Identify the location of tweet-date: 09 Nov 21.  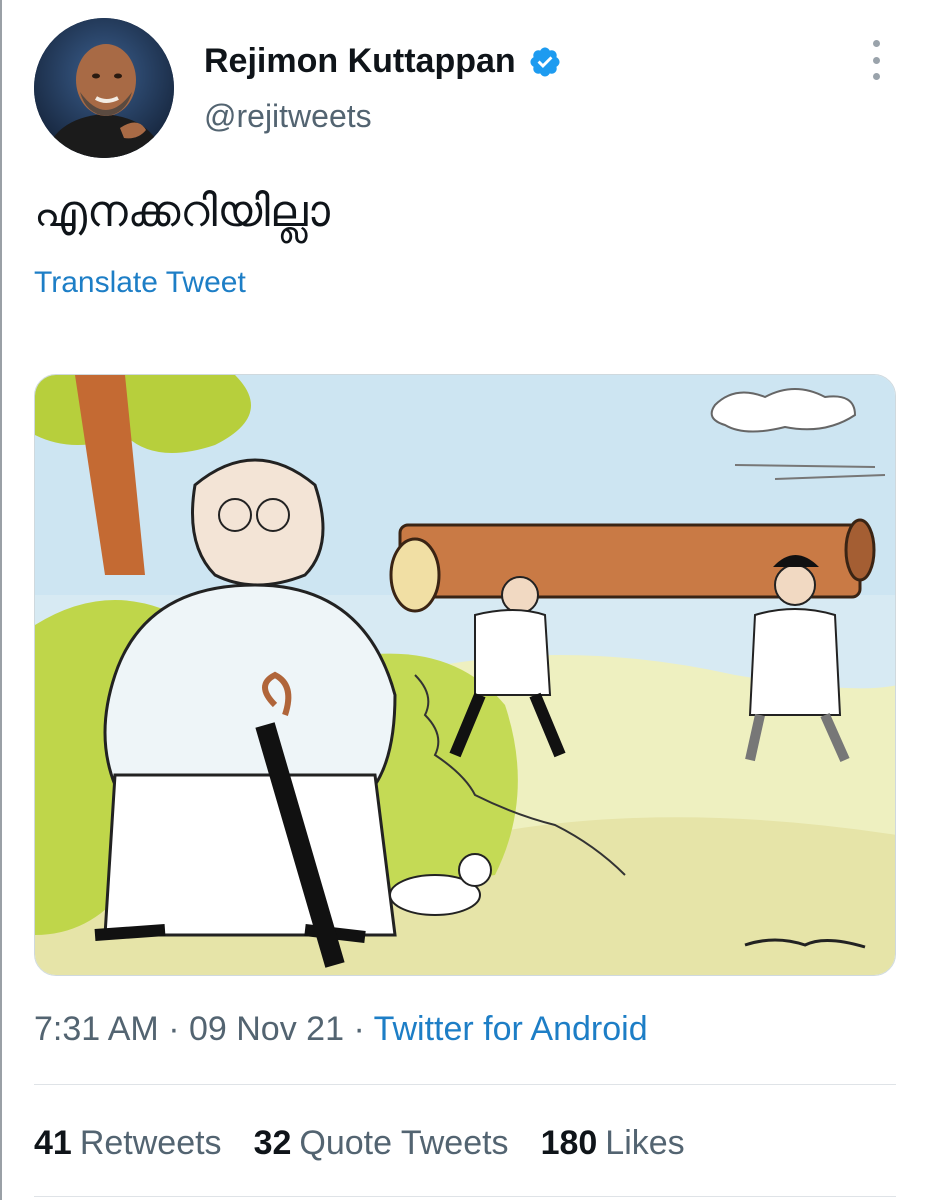
(266, 1029).